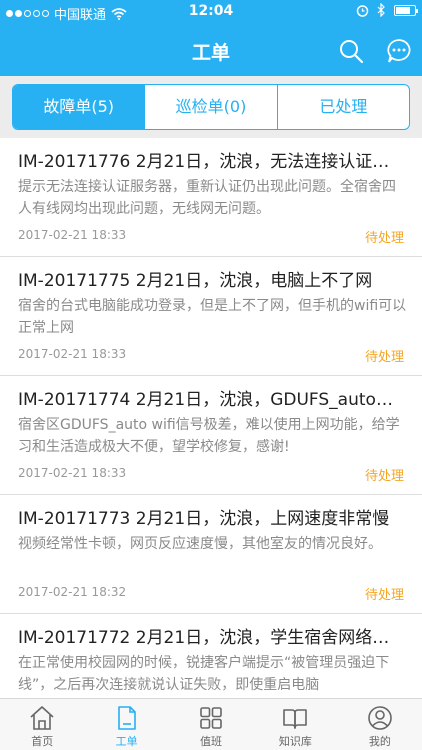 The image size is (422, 750). I want to click on bottom-tab-orders: 工单, so click(126, 724).